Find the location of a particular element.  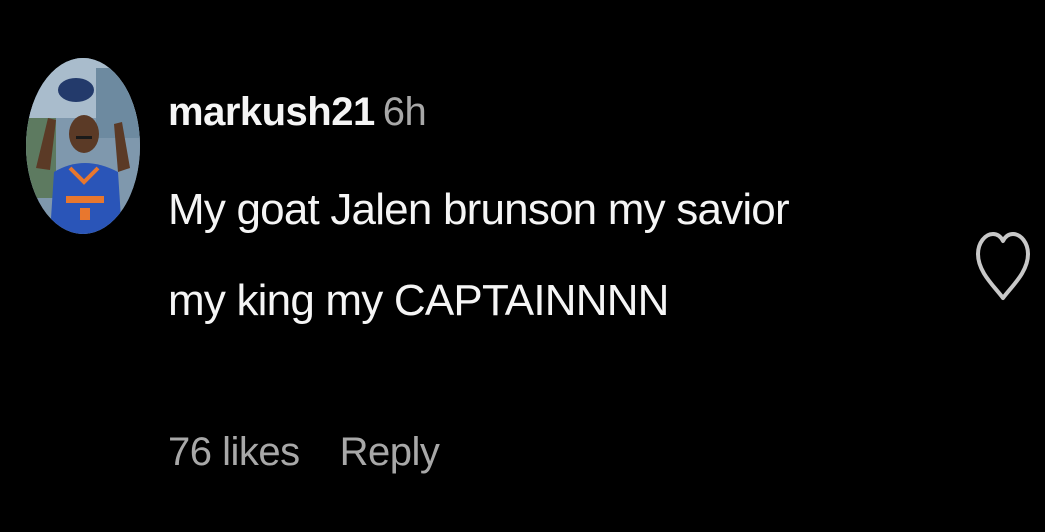

comment-text-line: my king my CAPTAINNNN is located at coordinates (418, 300).